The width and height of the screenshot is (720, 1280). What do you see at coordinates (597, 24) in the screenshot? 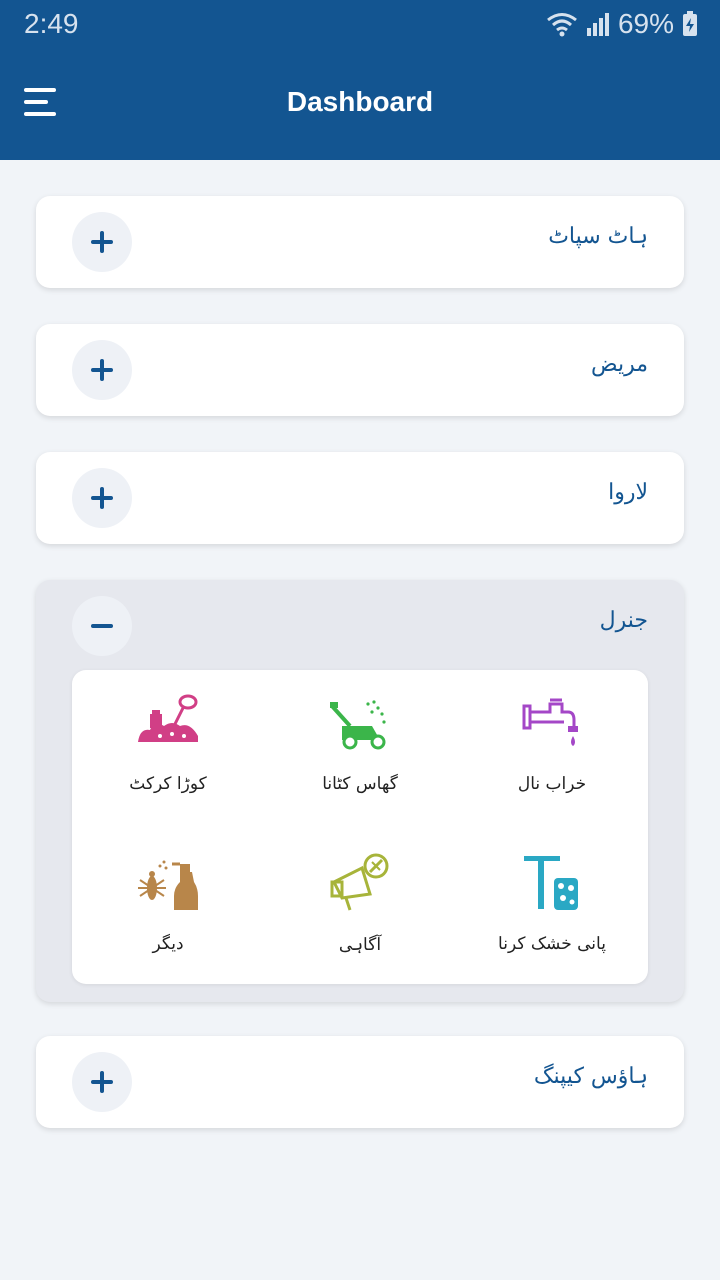
I see `signal-icon` at bounding box center [597, 24].